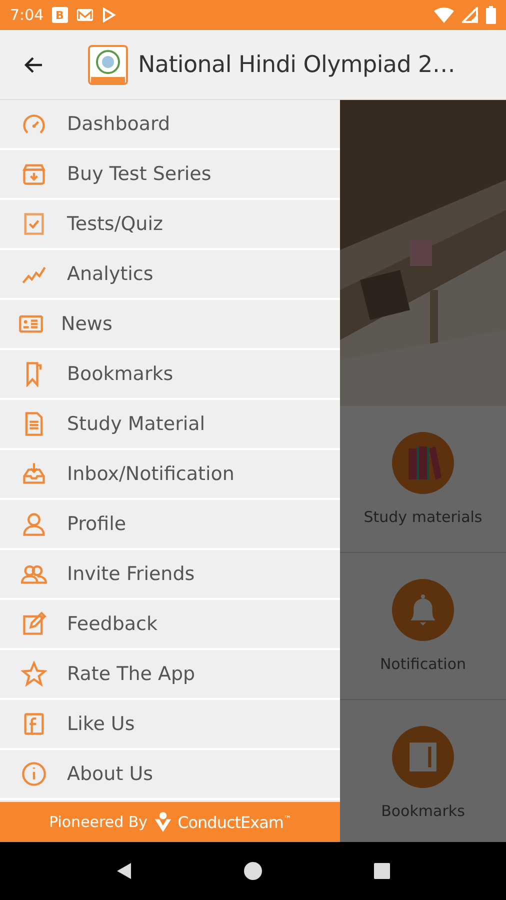  Describe the element at coordinates (470, 15) in the screenshot. I see `signal-icon` at that location.